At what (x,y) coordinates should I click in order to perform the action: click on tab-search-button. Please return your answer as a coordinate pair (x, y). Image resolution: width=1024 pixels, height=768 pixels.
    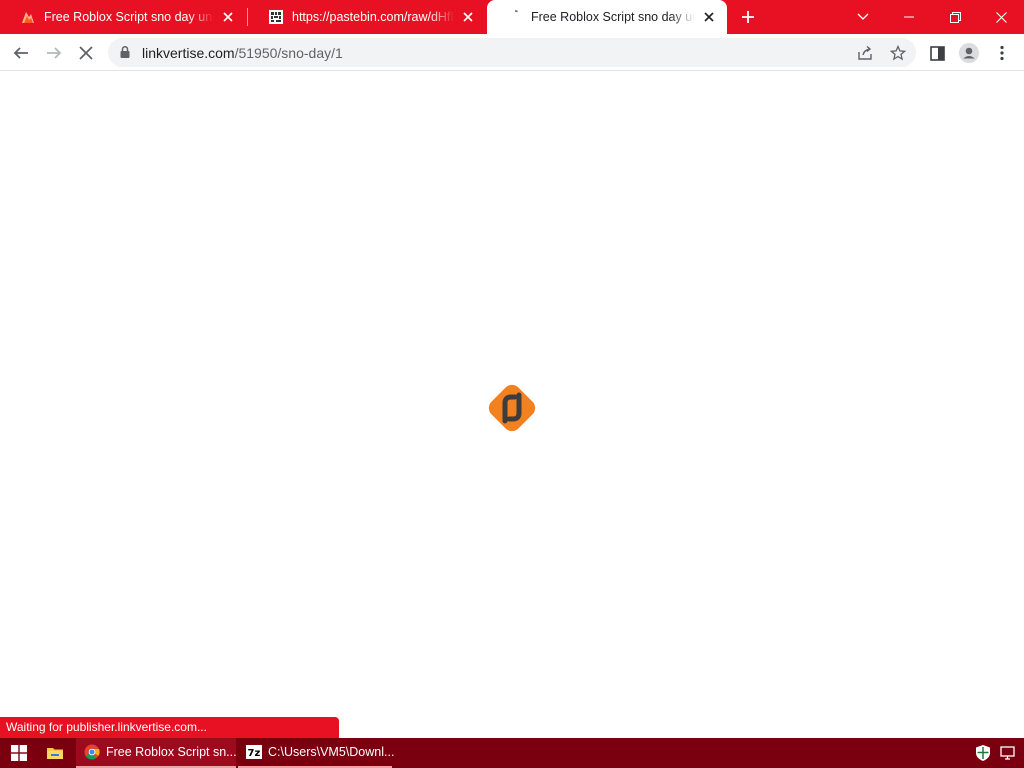
    Looking at the image, I should click on (863, 17).